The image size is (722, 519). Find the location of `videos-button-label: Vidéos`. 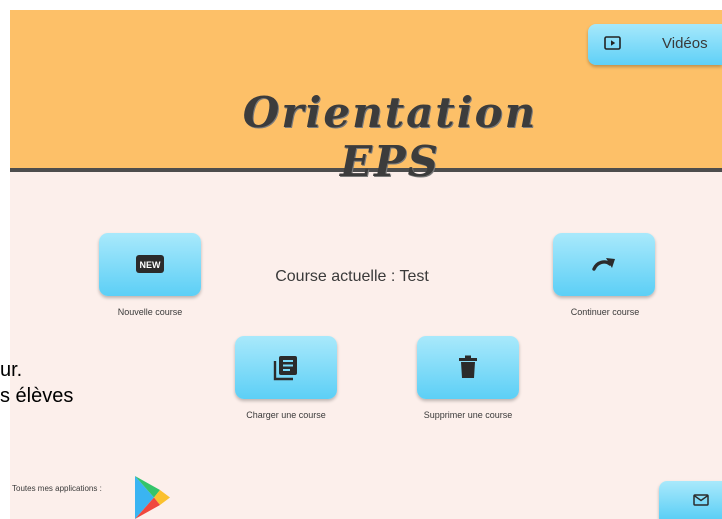

videos-button-label: Vidéos is located at coordinates (685, 43).